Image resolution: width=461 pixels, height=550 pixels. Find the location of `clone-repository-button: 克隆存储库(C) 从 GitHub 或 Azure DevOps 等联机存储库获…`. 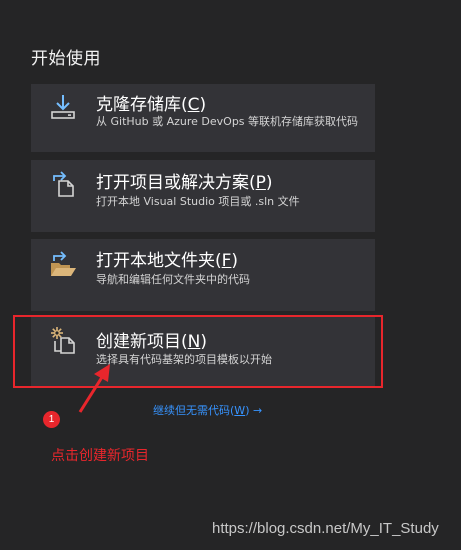

clone-repository-button: 克隆存储库(C) 从 GitHub 或 Azure DevOps 等联机存储库获… is located at coordinates (203, 118).